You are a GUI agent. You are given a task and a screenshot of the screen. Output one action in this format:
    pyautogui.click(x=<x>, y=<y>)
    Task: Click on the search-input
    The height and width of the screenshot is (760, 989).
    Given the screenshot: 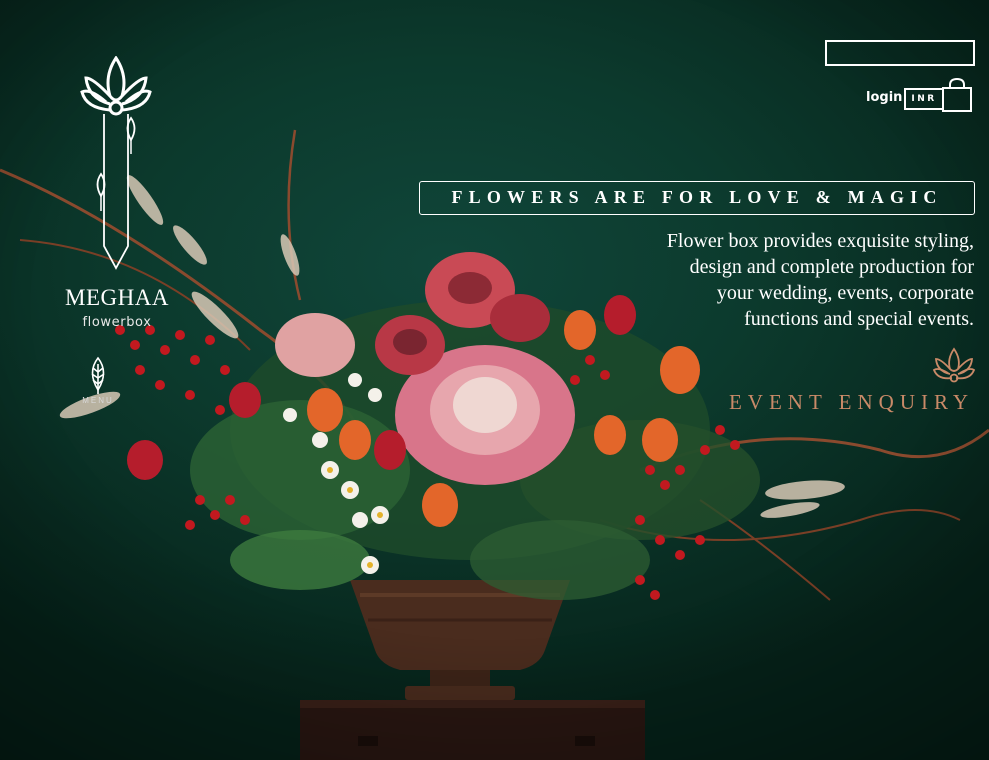 What is the action you would take?
    pyautogui.click(x=908, y=53)
    